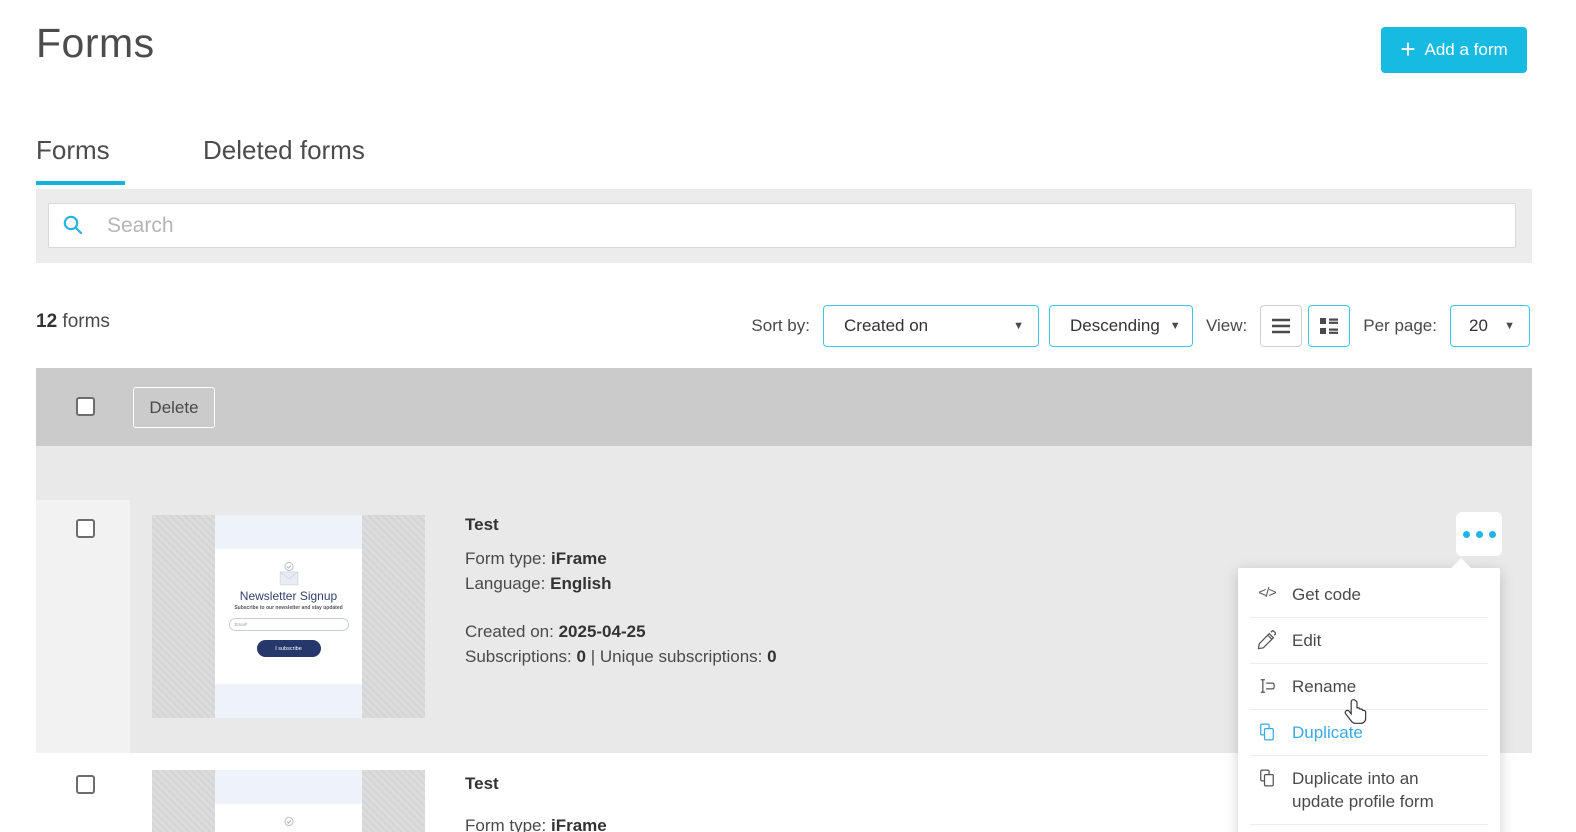 The image size is (1576, 832). I want to click on bulk-actions-bar: Delete, so click(784, 407).